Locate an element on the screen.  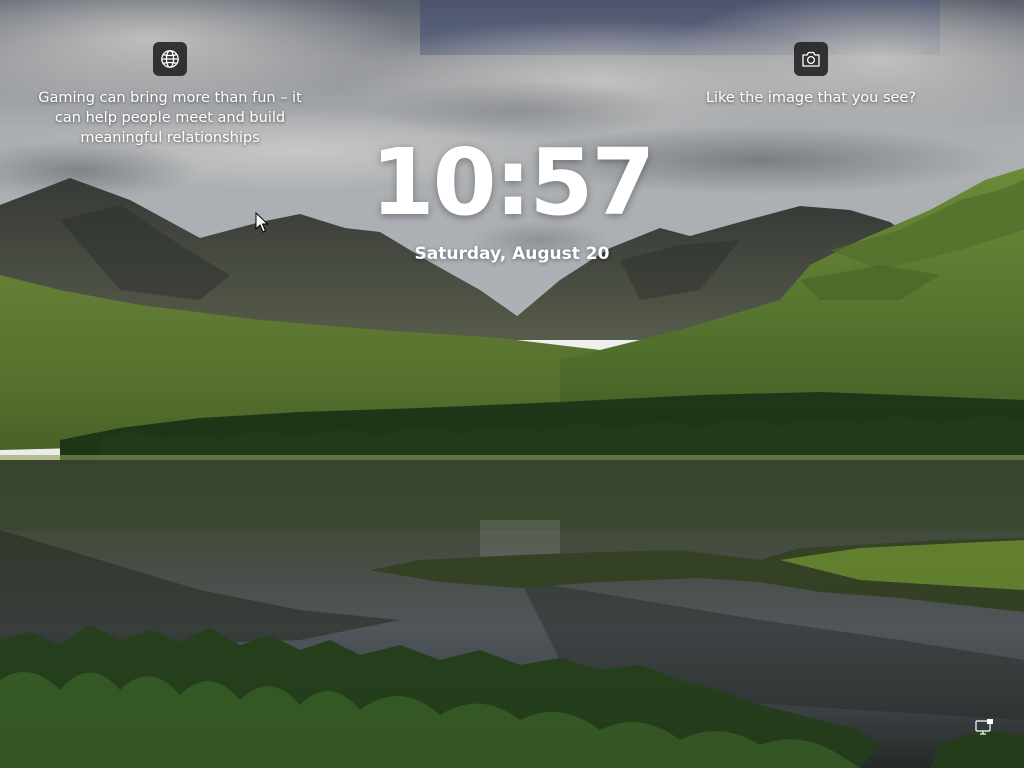
lockscreen-date: Saturday, August 20 is located at coordinates (512, 254).